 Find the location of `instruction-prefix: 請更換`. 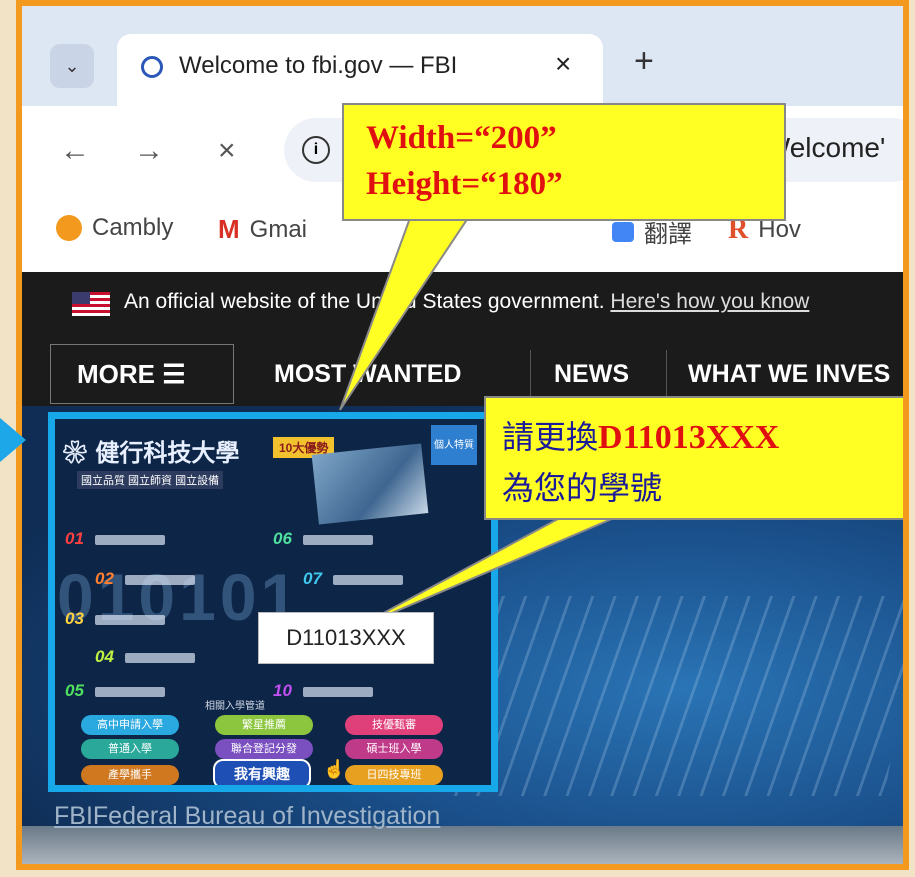

instruction-prefix: 請更換 is located at coordinates (550, 437).